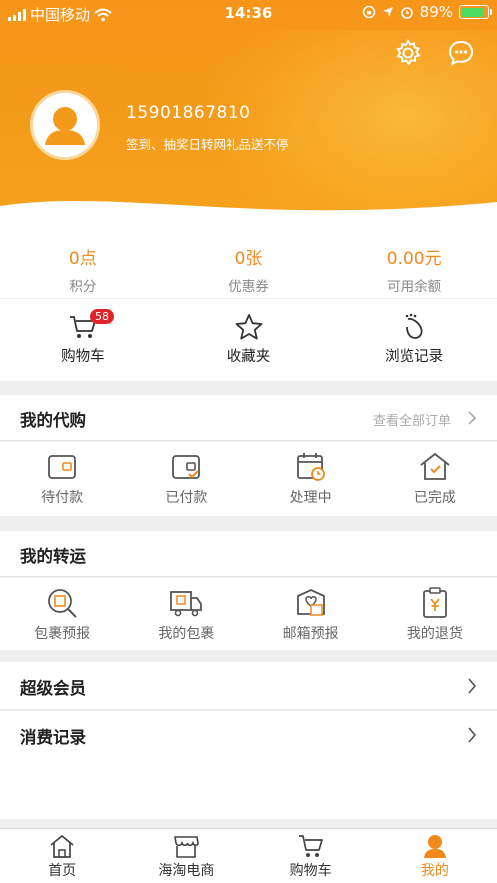  Describe the element at coordinates (414, 326) in the screenshot. I see `footprint-icon` at that location.